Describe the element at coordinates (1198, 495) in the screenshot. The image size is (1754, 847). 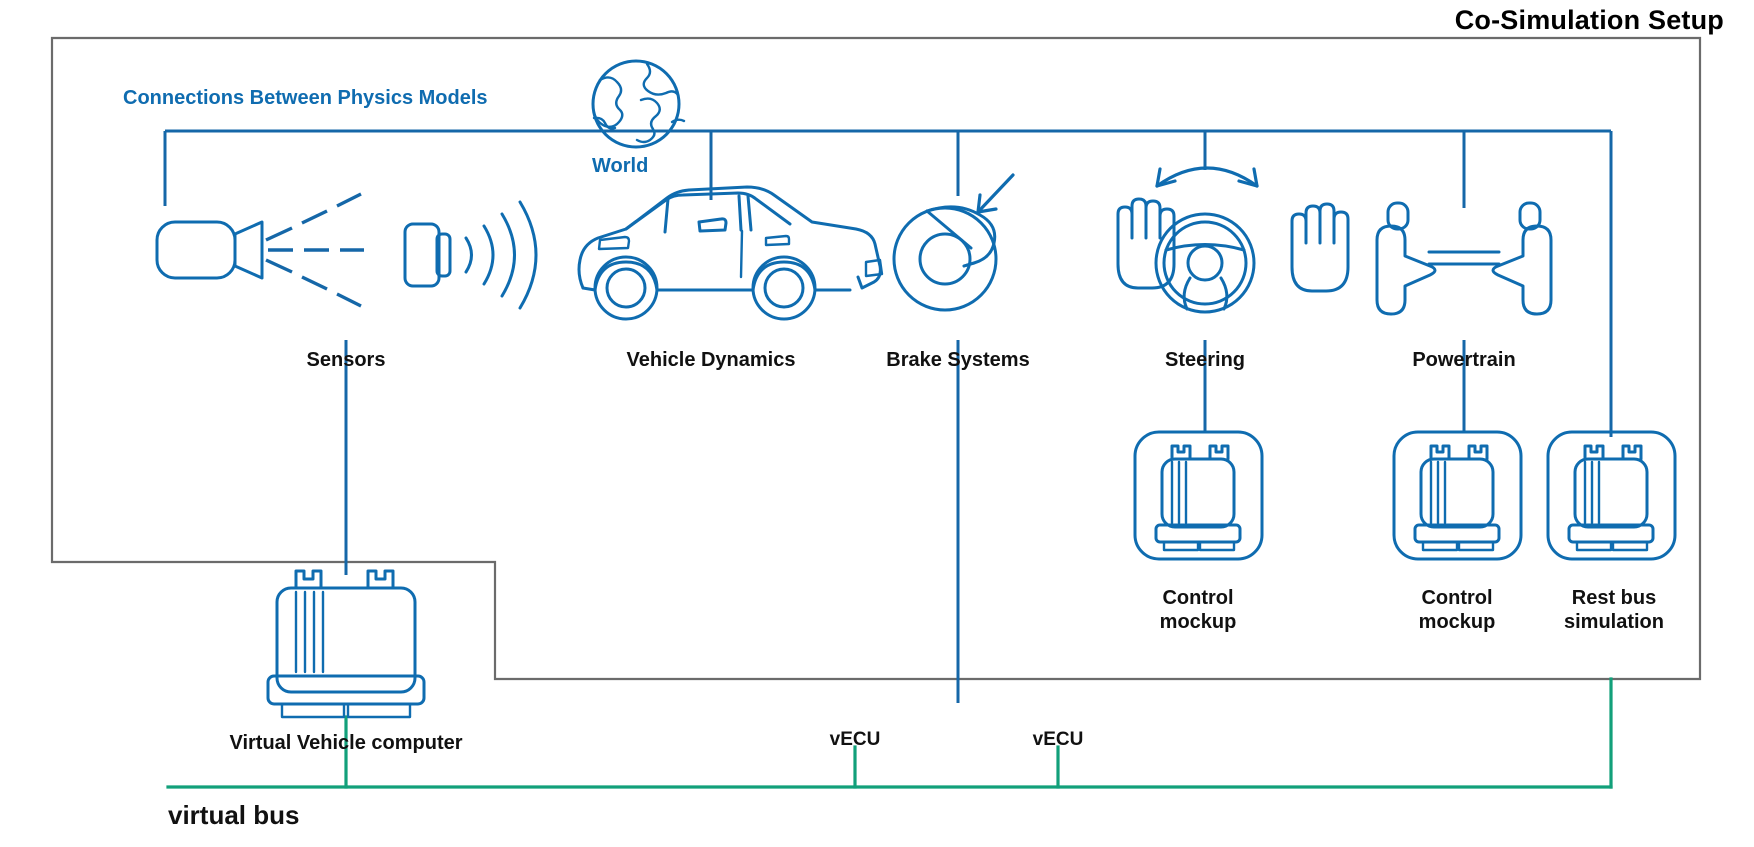
I see `ecu-icon-steering` at that location.